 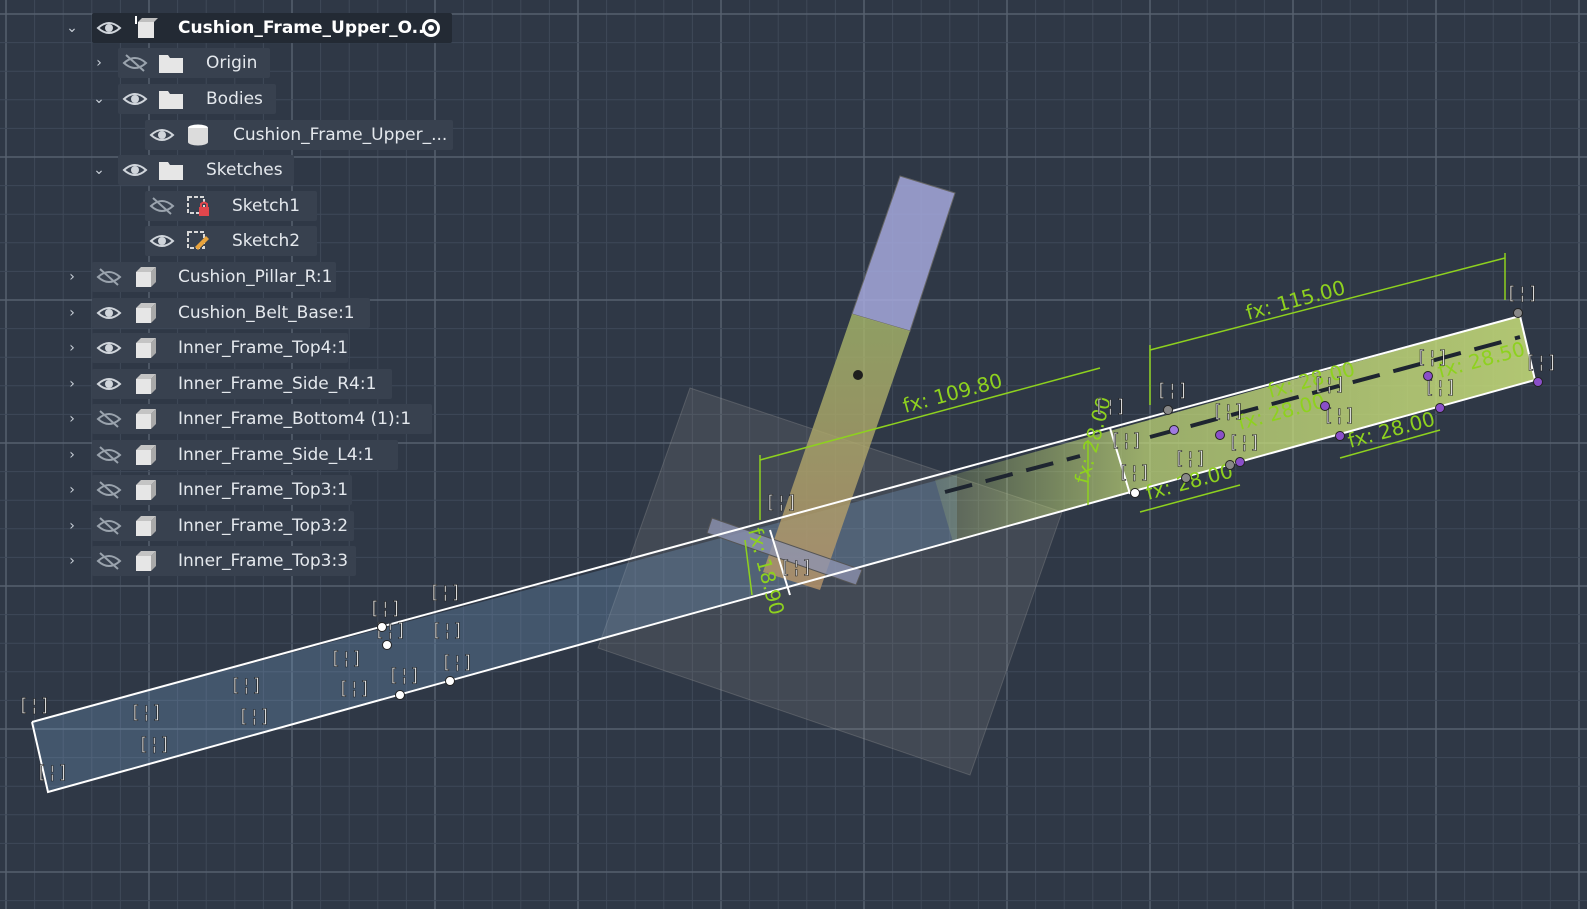 I want to click on component-item-pill: Inner_Frame_Top4:1, so click(x=220, y=348).